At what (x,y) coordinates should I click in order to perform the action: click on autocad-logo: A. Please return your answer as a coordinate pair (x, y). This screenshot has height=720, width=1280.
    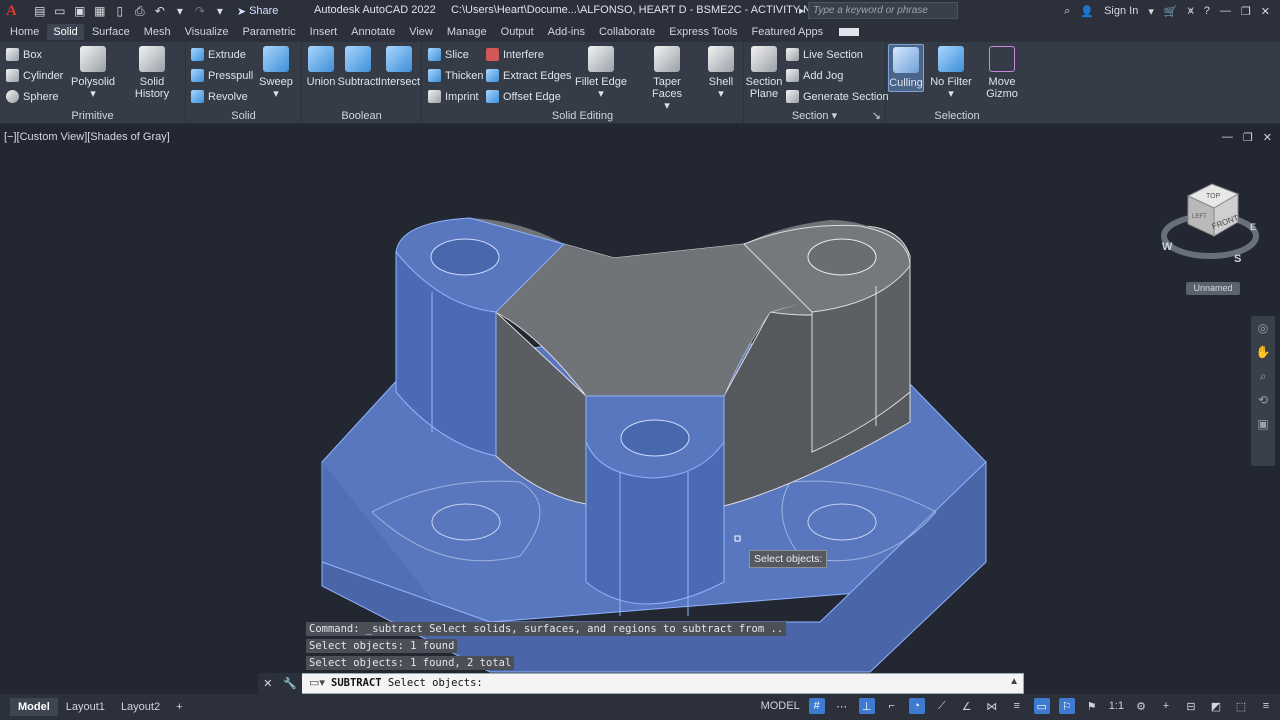
    Looking at the image, I should click on (11, 11).